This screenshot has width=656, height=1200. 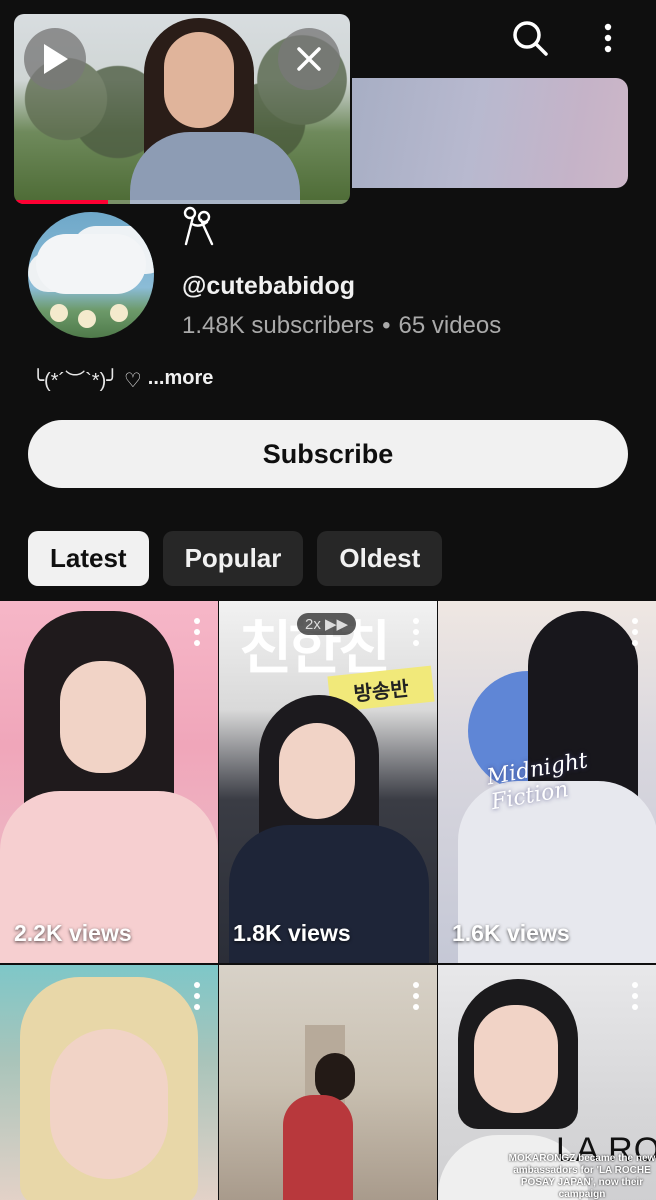 I want to click on mini-player-face, so click(x=199, y=80).